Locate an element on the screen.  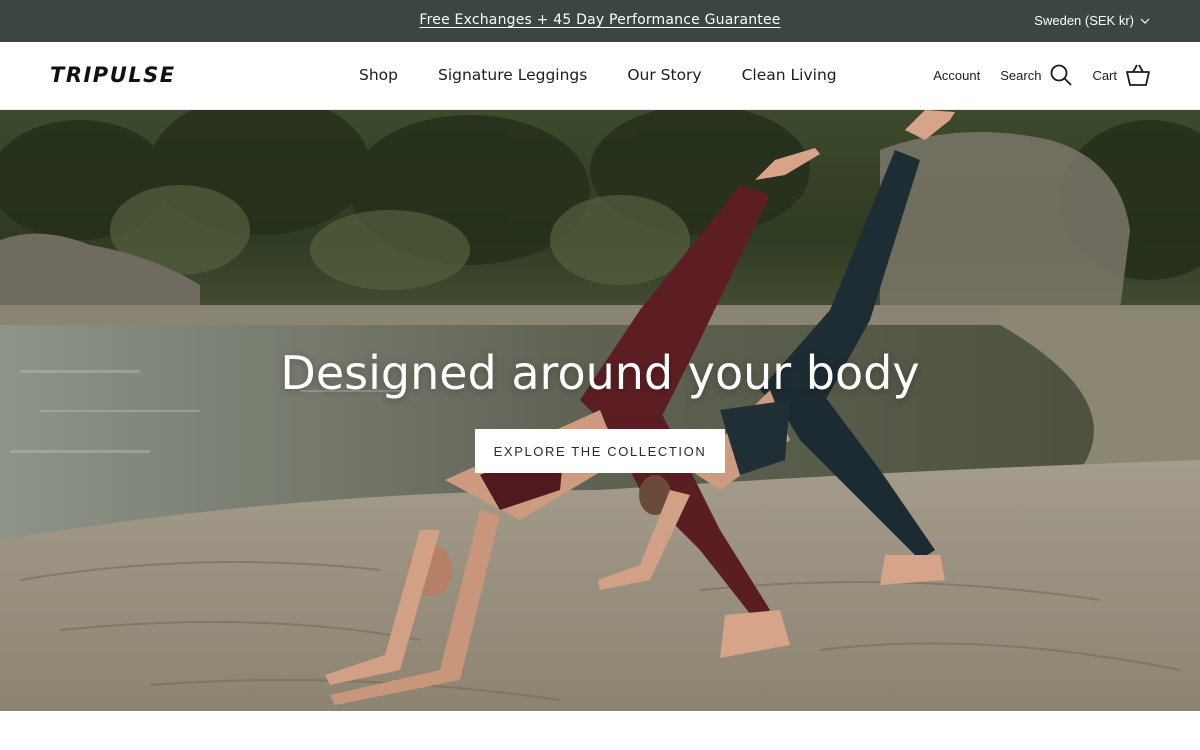
header-tools: Account Search Cart is located at coordinates (1041, 75).